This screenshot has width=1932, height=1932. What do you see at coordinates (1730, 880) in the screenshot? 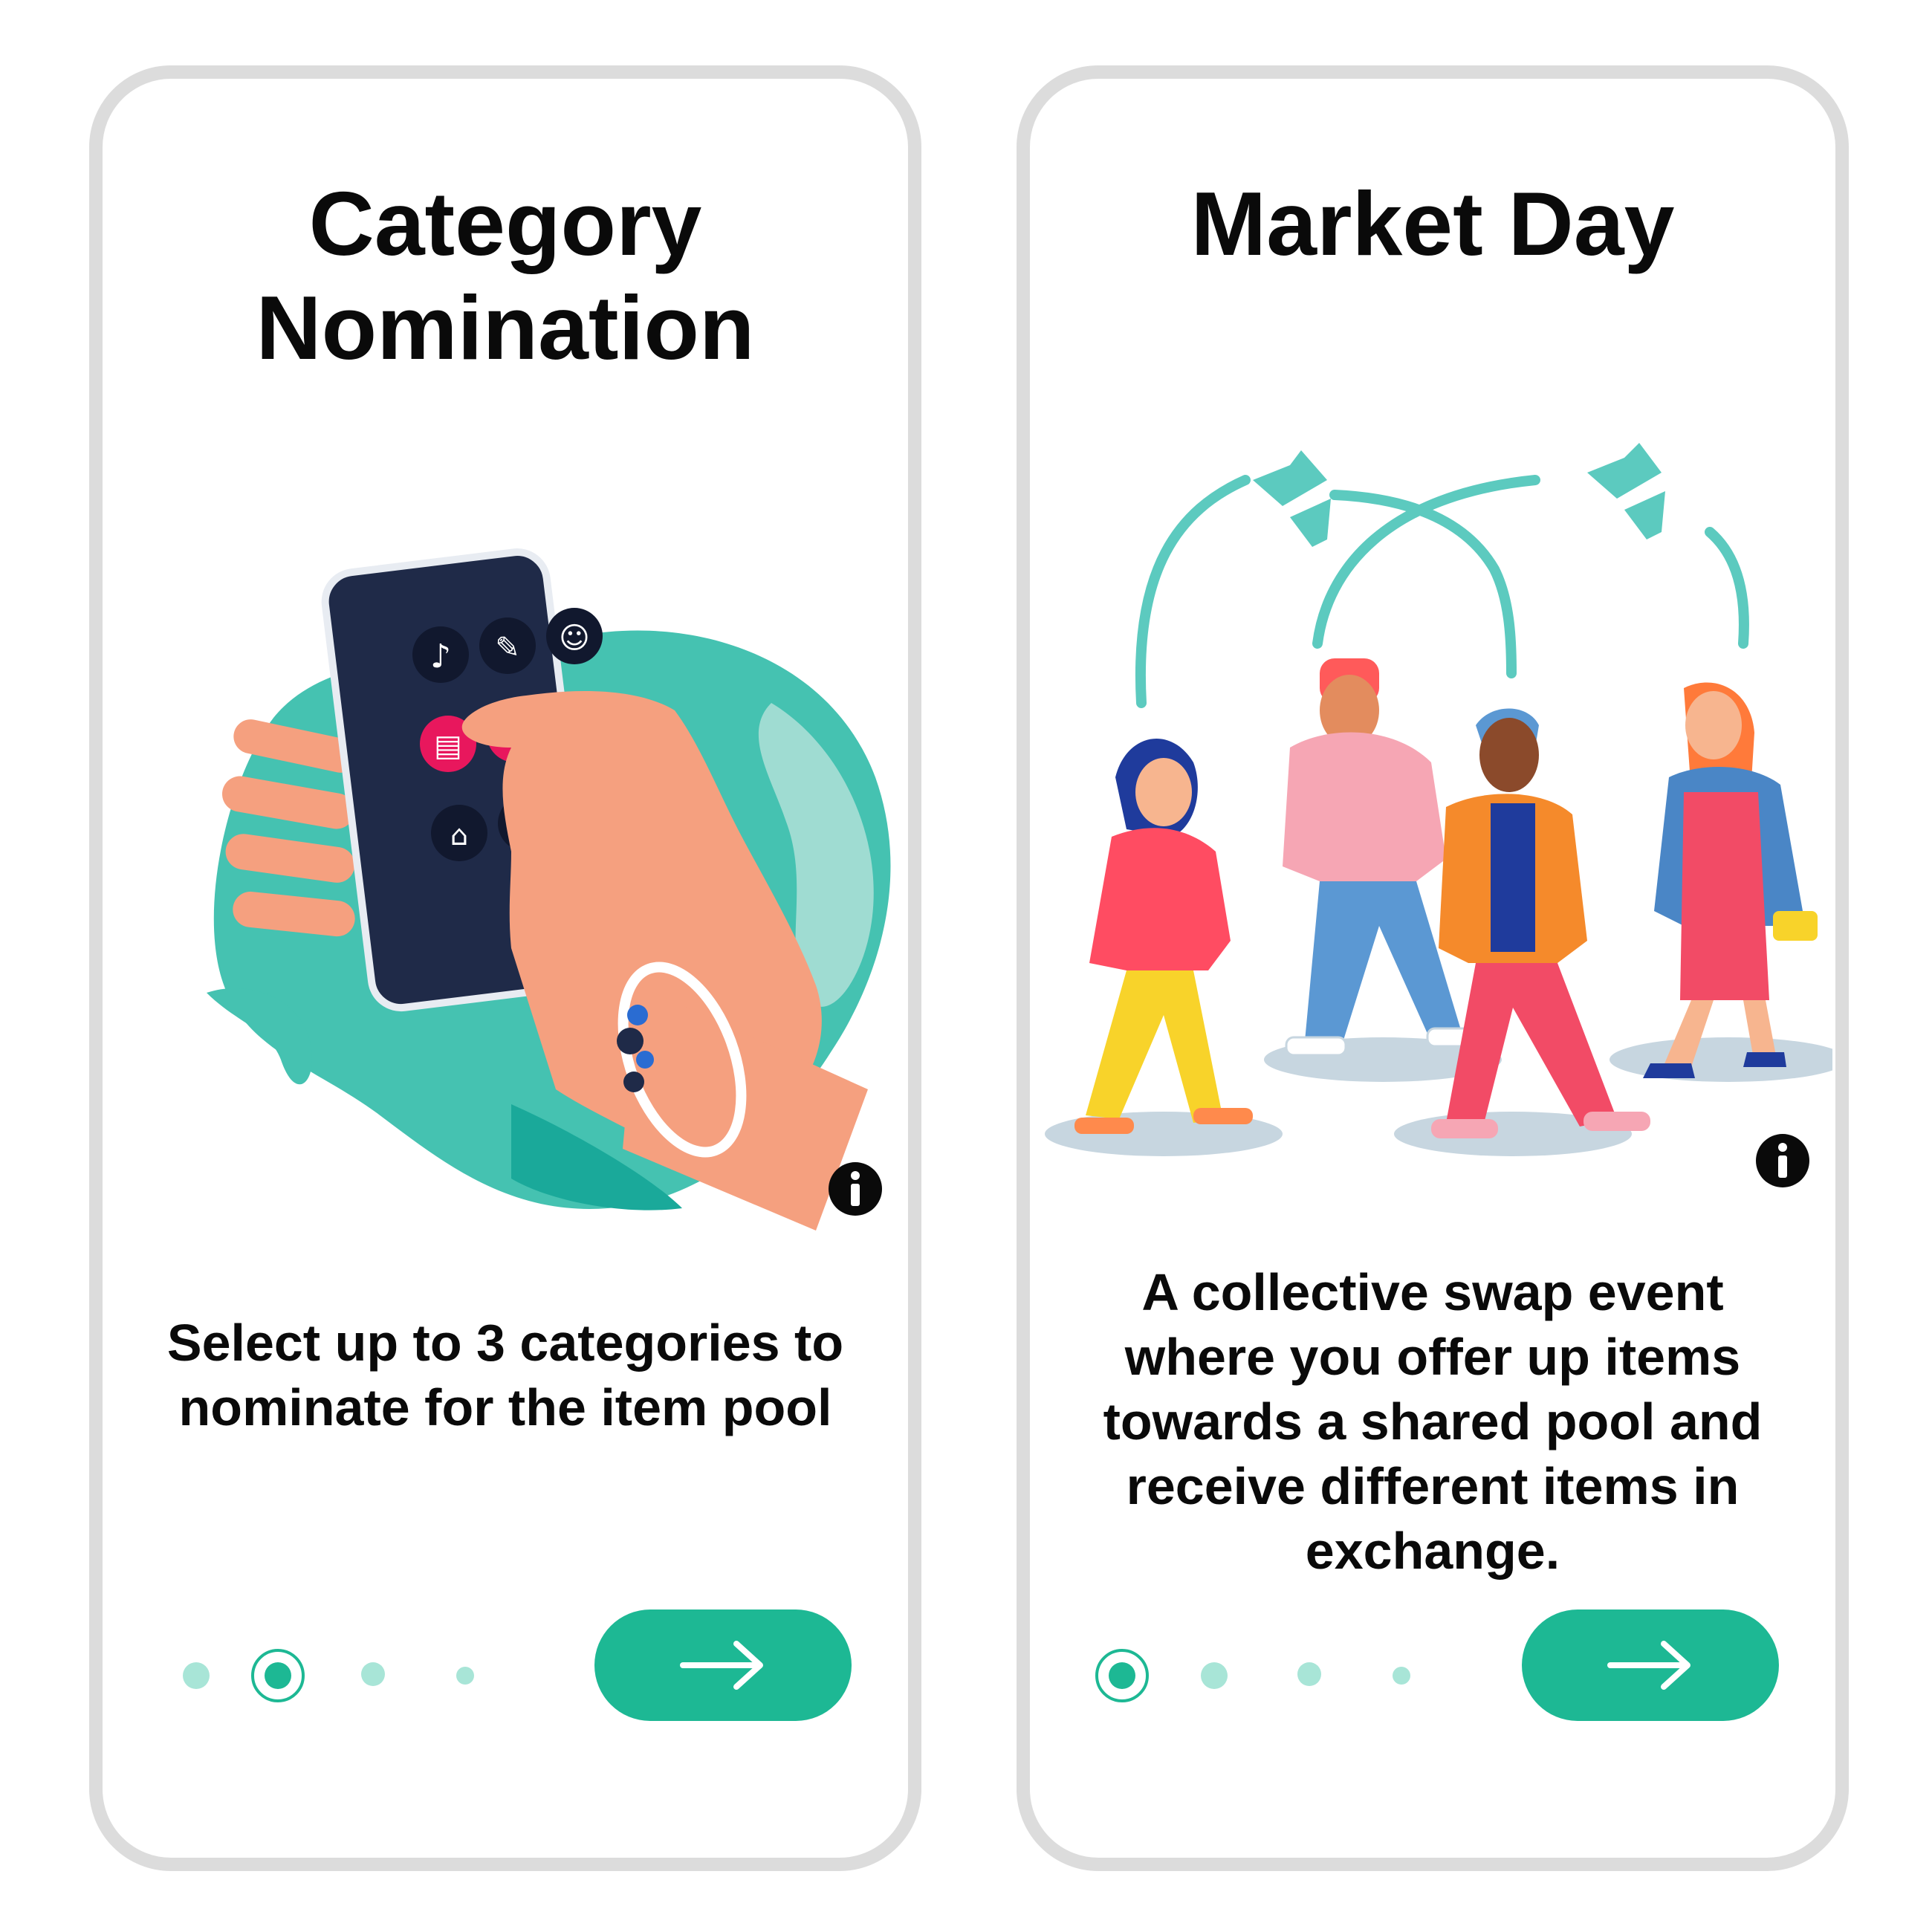
I see `person-woman-red-hair` at bounding box center [1730, 880].